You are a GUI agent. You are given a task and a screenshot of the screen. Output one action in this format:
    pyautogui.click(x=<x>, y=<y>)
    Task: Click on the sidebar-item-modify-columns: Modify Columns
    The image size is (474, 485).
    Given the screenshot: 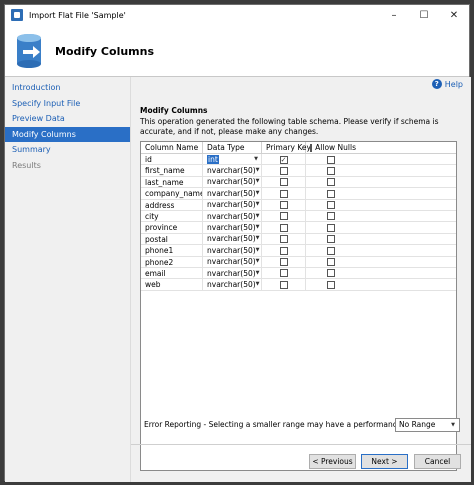 What is the action you would take?
    pyautogui.click(x=67, y=134)
    